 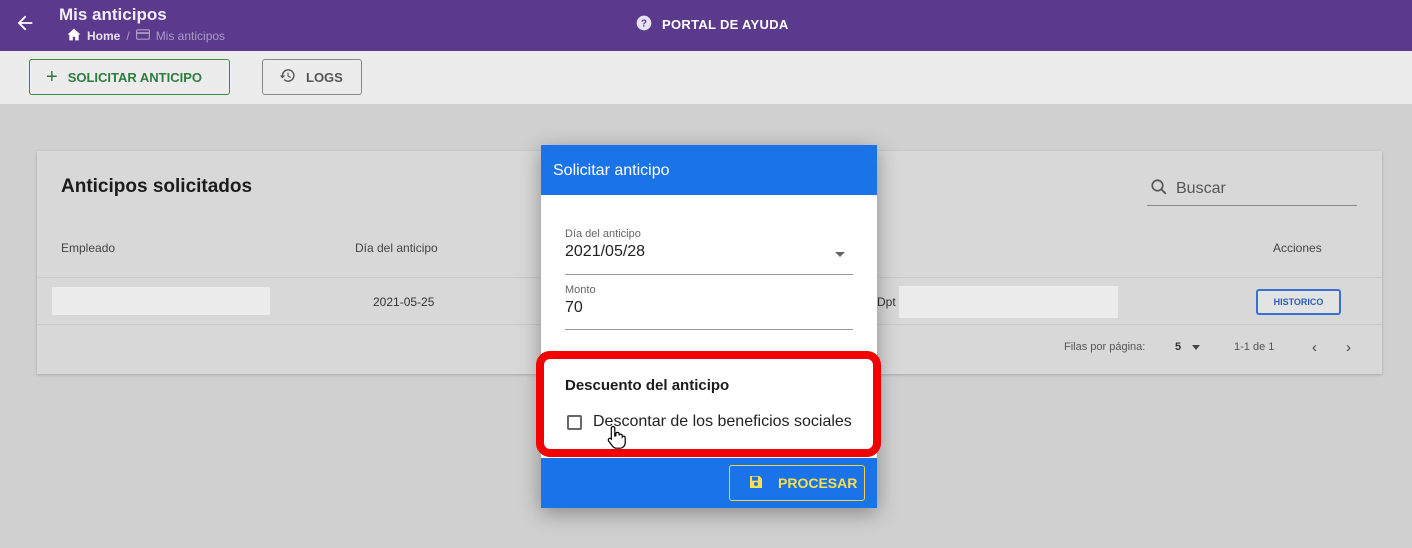 I want to click on procesar-button: PROCESAR, so click(x=797, y=483).